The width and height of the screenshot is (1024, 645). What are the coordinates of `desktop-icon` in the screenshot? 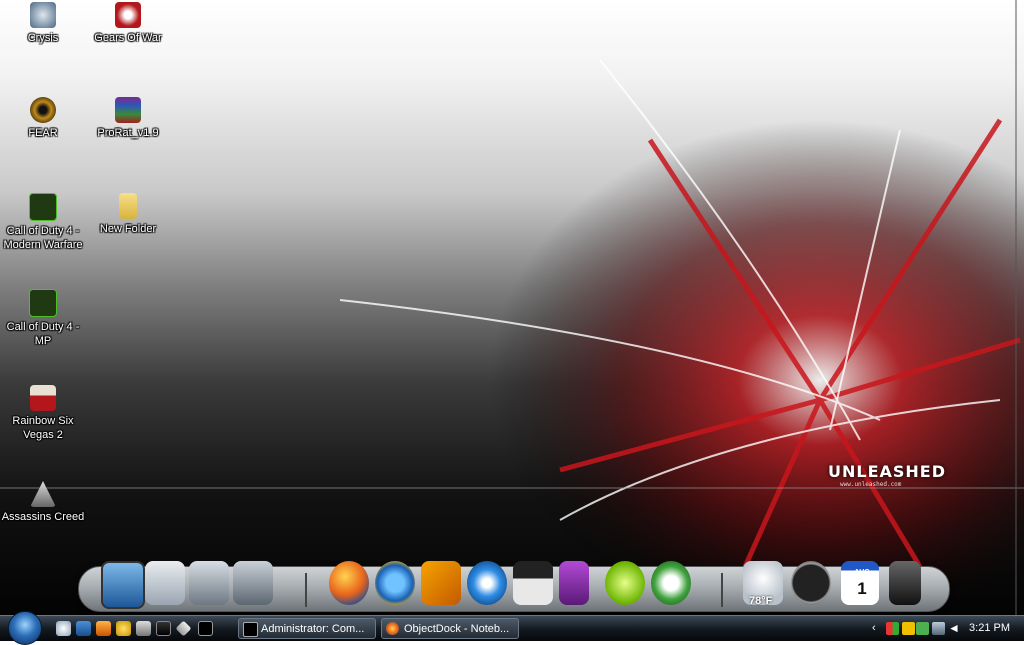 It's located at (123, 585).